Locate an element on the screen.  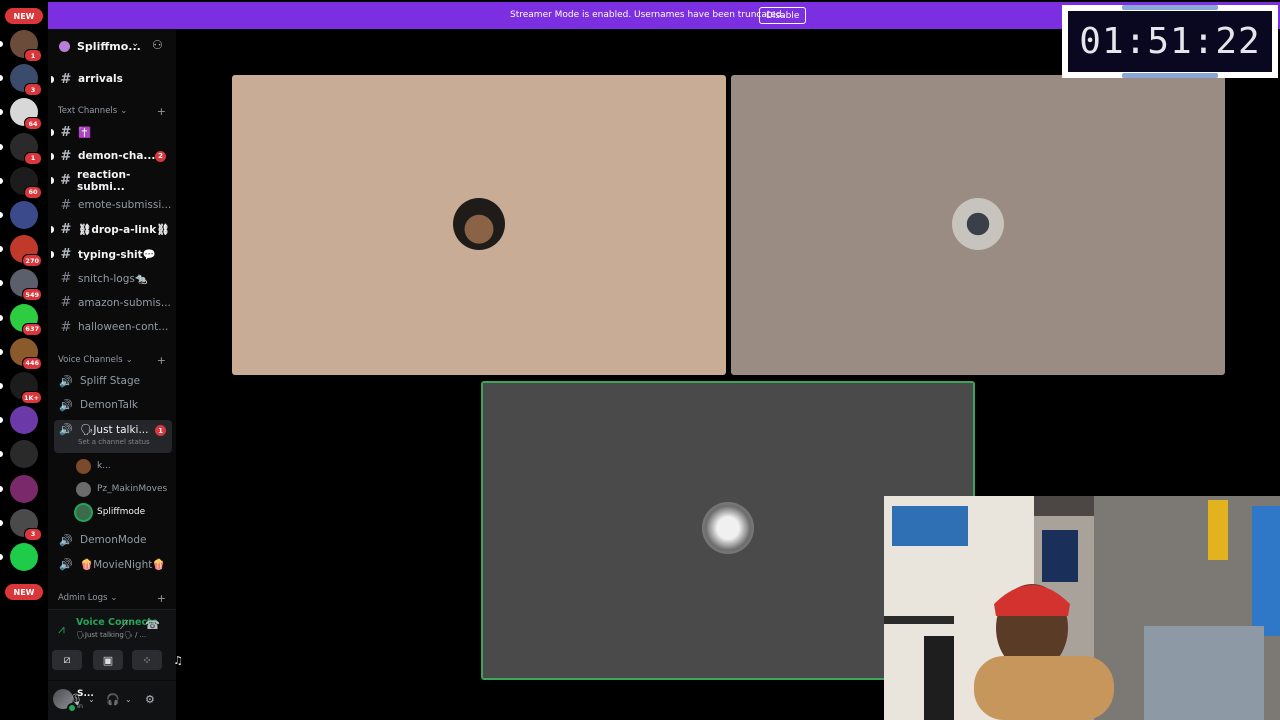
audio-options-chevron-icon: ⌄ is located at coordinates (128, 699).